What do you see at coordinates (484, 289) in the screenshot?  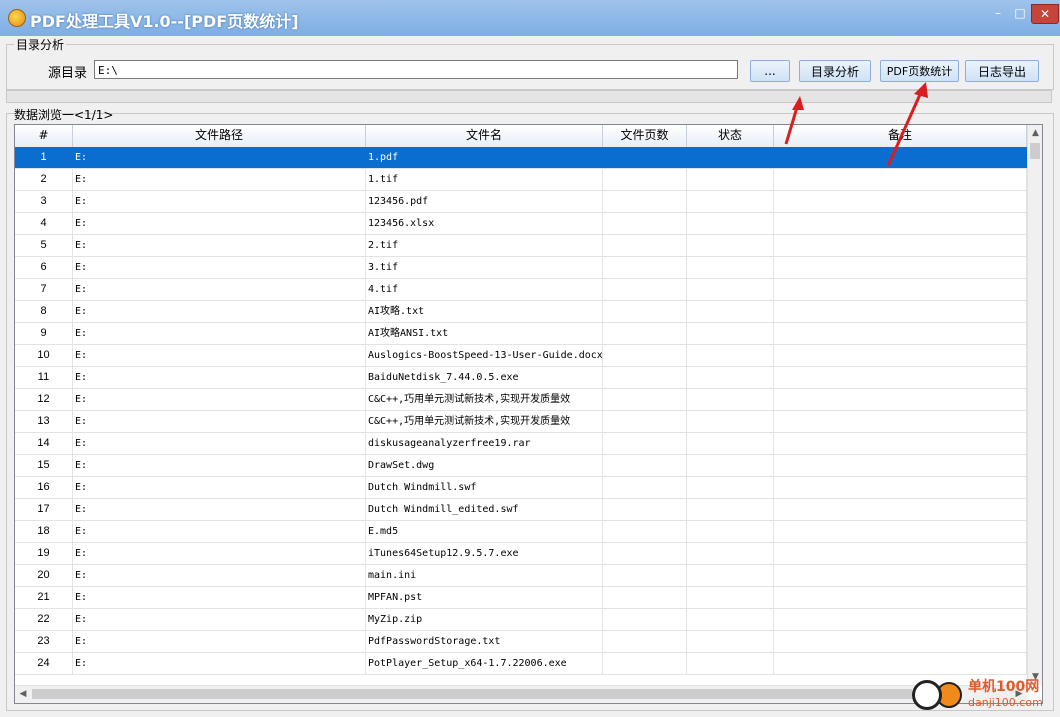 I see `cell-filename: 4.tif` at bounding box center [484, 289].